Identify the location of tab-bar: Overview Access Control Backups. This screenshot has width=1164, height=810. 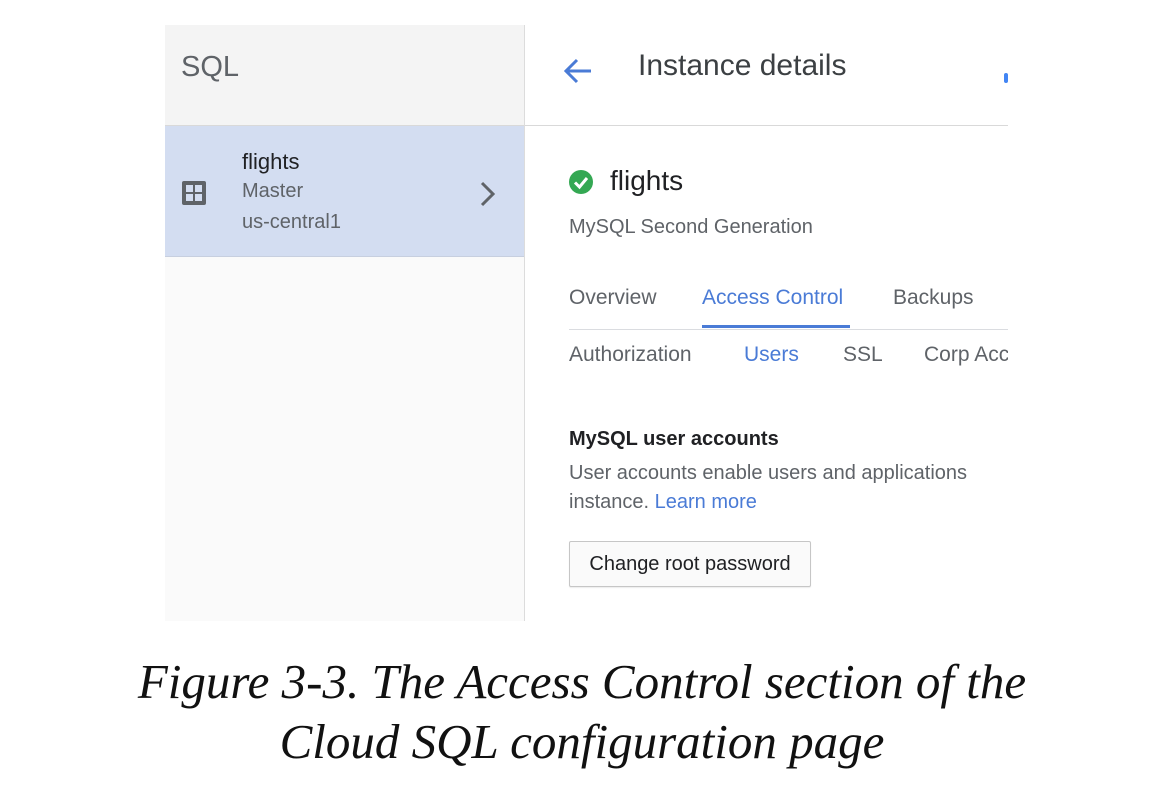
(788, 306).